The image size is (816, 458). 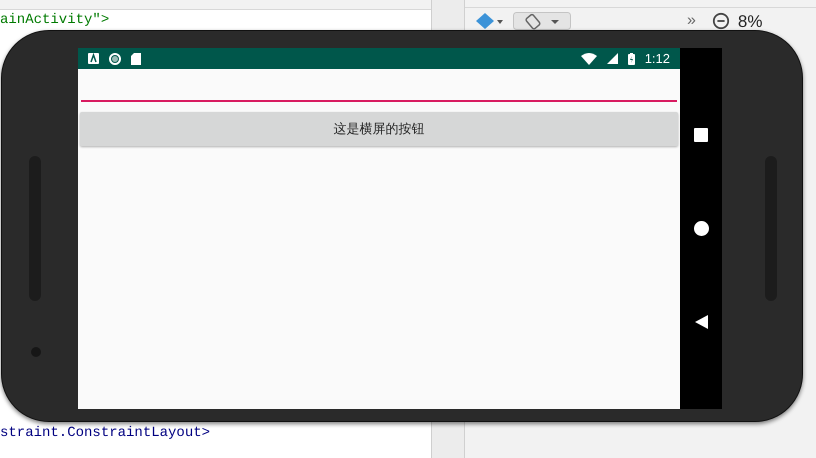 I want to click on circle-icon, so click(x=115, y=58).